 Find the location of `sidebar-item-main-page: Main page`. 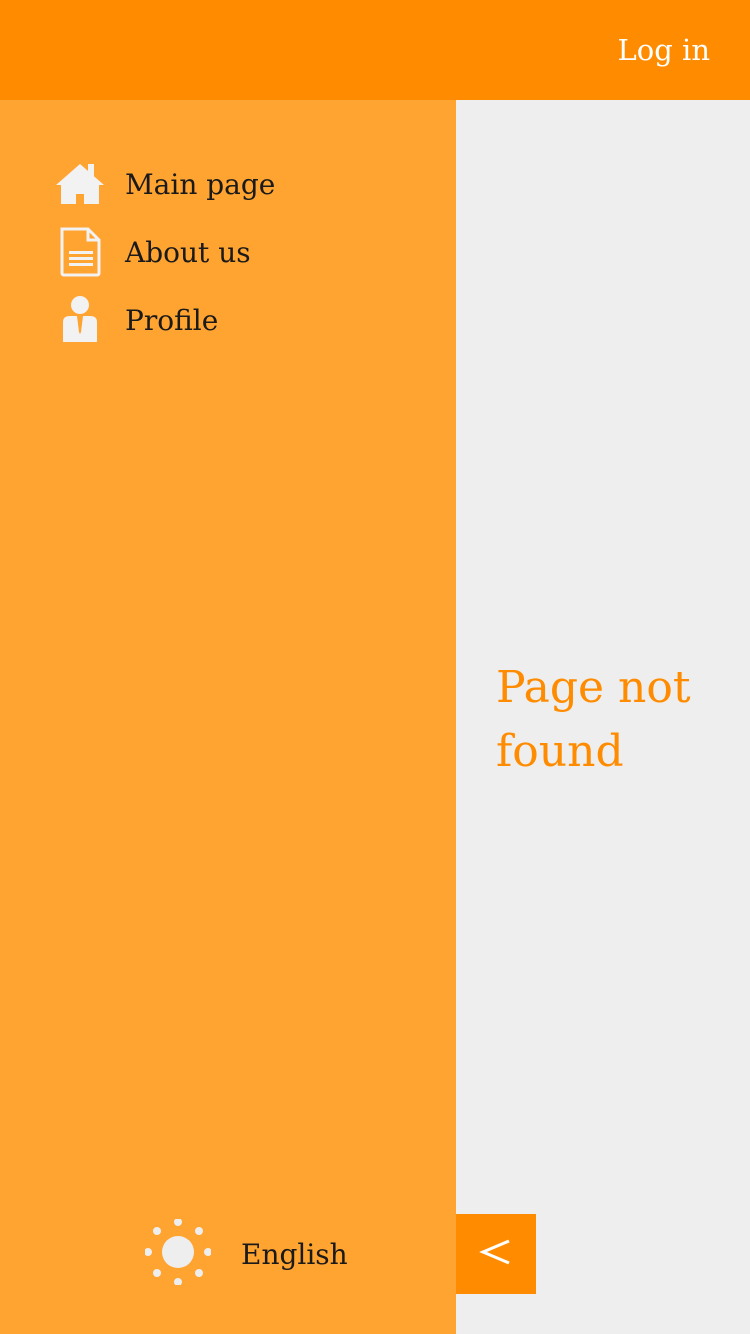

sidebar-item-main-page: Main page is located at coordinates (165, 184).